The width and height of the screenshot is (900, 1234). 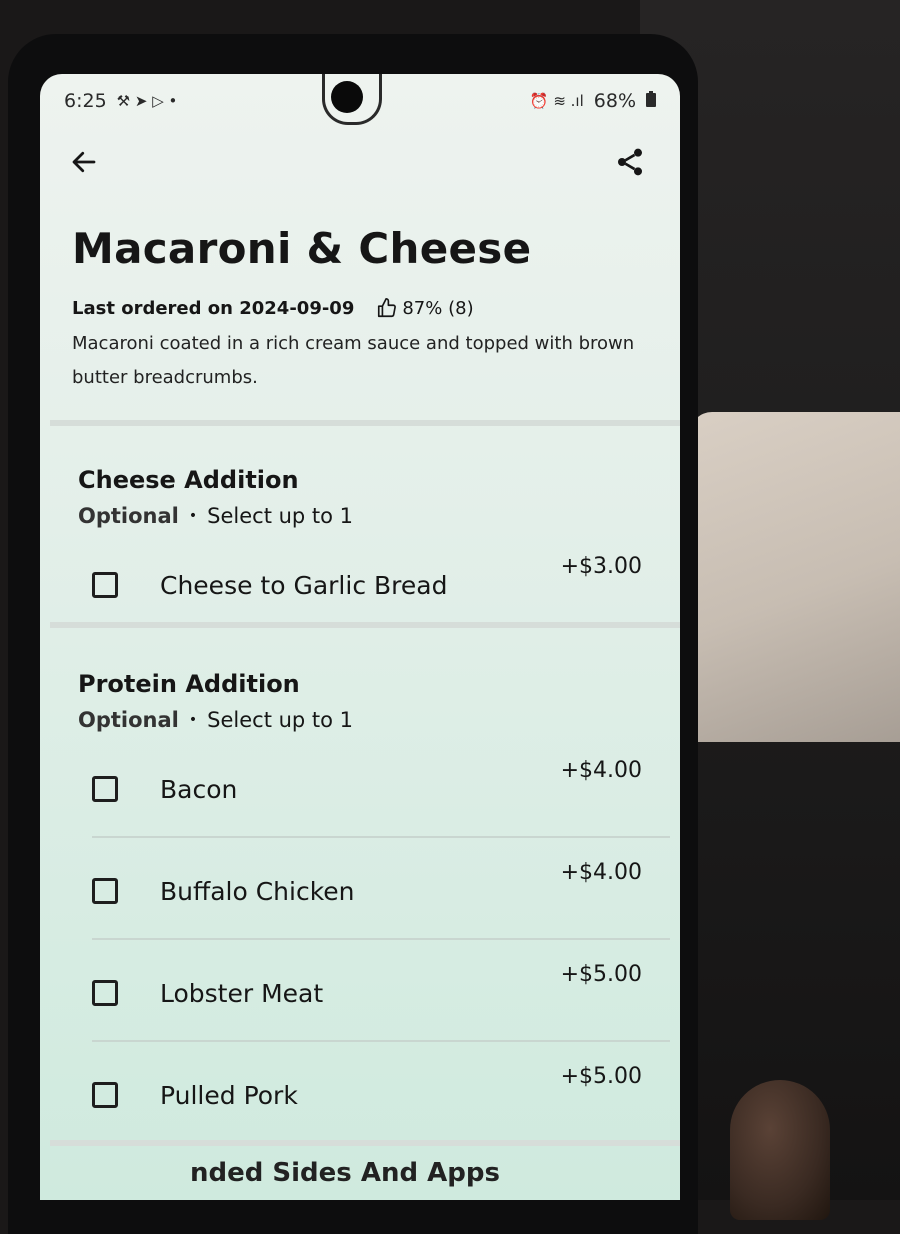 I want to click on back-arrow-icon, so click(x=84, y=162).